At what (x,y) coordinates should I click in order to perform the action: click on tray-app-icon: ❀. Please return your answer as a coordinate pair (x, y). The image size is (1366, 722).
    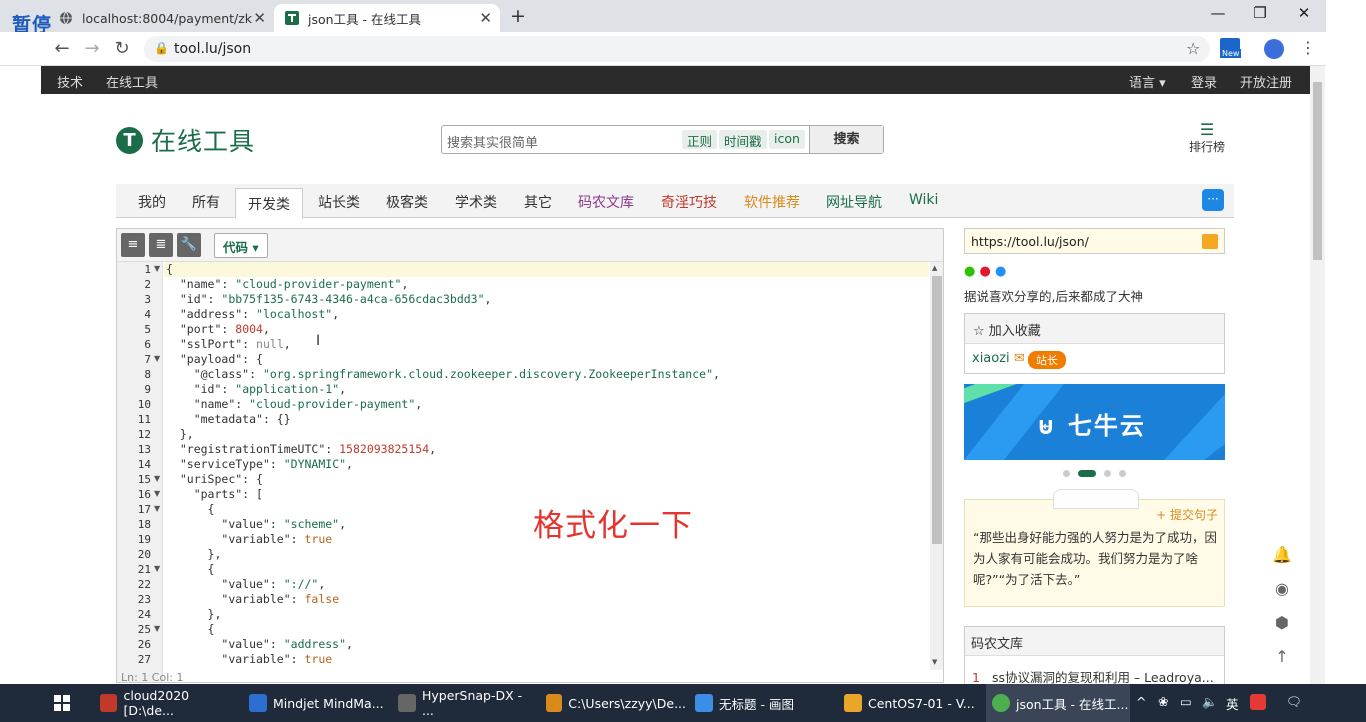
    Looking at the image, I should click on (1163, 701).